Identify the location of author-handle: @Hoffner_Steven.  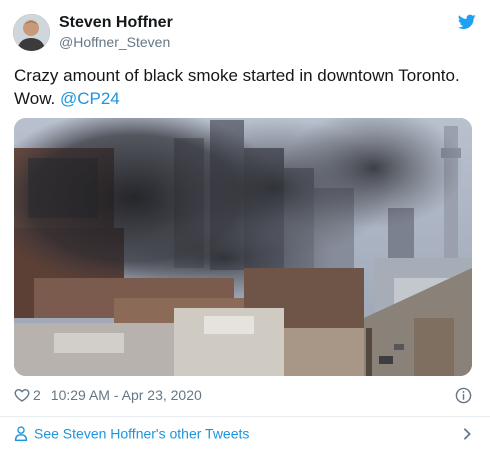
(116, 42).